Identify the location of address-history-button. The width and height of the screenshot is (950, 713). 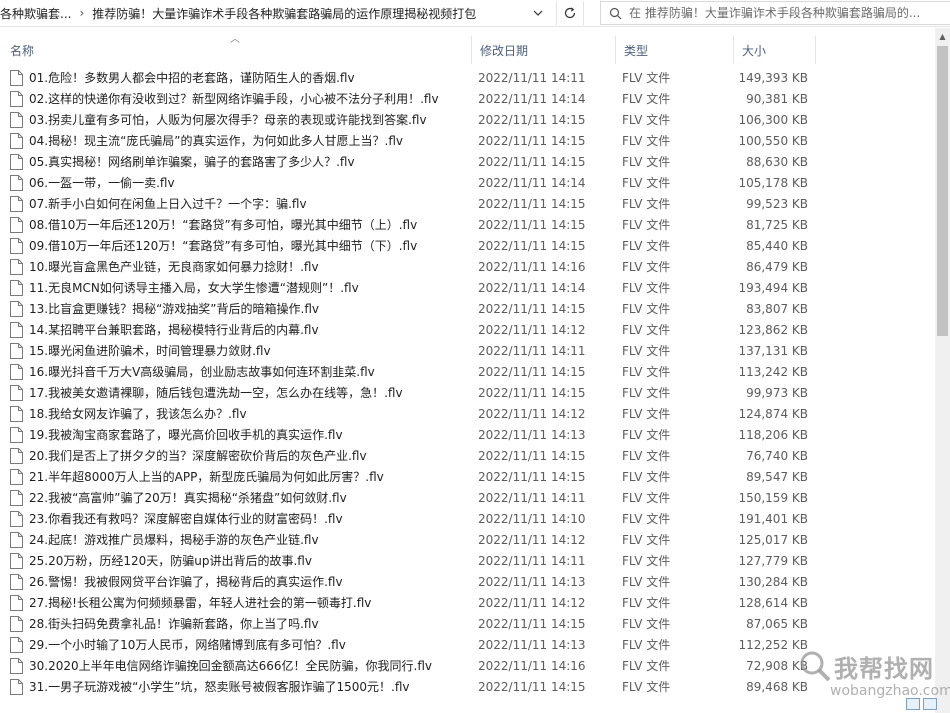
(538, 13).